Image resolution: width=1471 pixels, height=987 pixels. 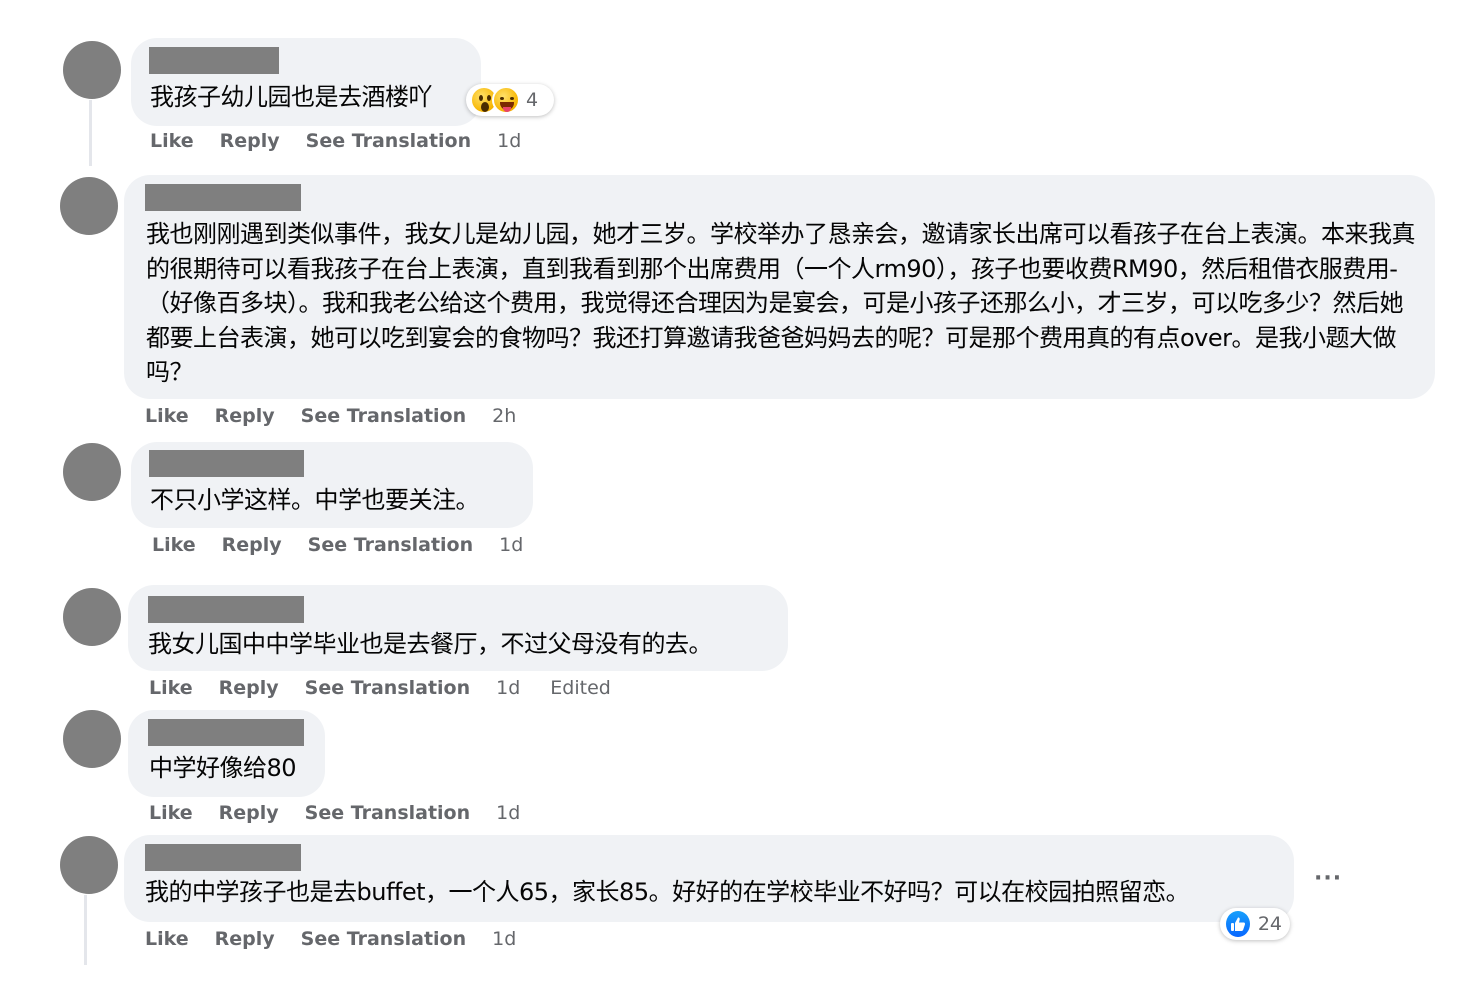 What do you see at coordinates (430, 644) in the screenshot?
I see `comment-text: 我女儿国中中学毕业也是去餐厅，不过父母没有的去。` at bounding box center [430, 644].